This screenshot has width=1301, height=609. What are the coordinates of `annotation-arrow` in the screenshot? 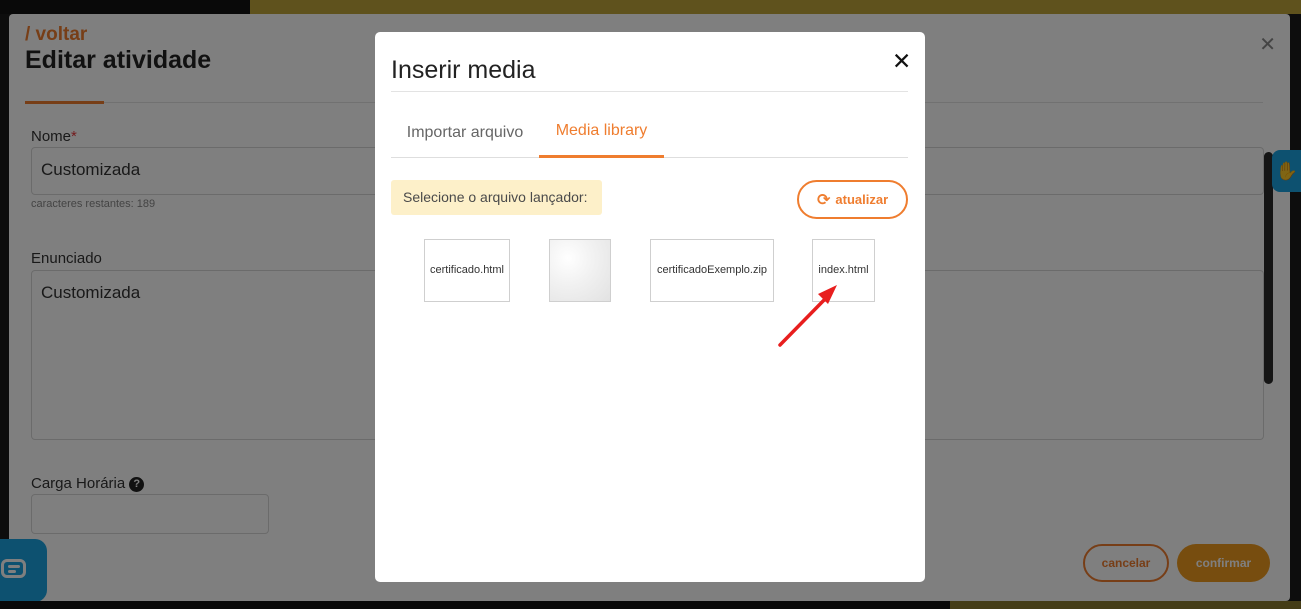 It's located at (807, 316).